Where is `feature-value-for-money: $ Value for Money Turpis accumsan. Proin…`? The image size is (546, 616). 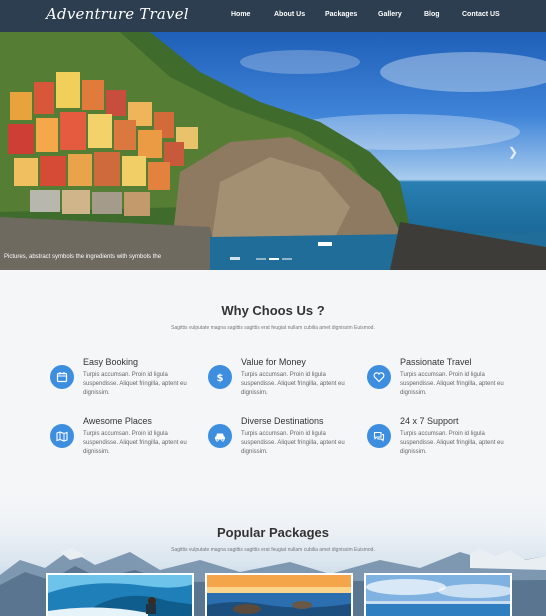
feature-value-for-money: $ Value for Money Turpis accumsan. Proin… is located at coordinates (283, 380).